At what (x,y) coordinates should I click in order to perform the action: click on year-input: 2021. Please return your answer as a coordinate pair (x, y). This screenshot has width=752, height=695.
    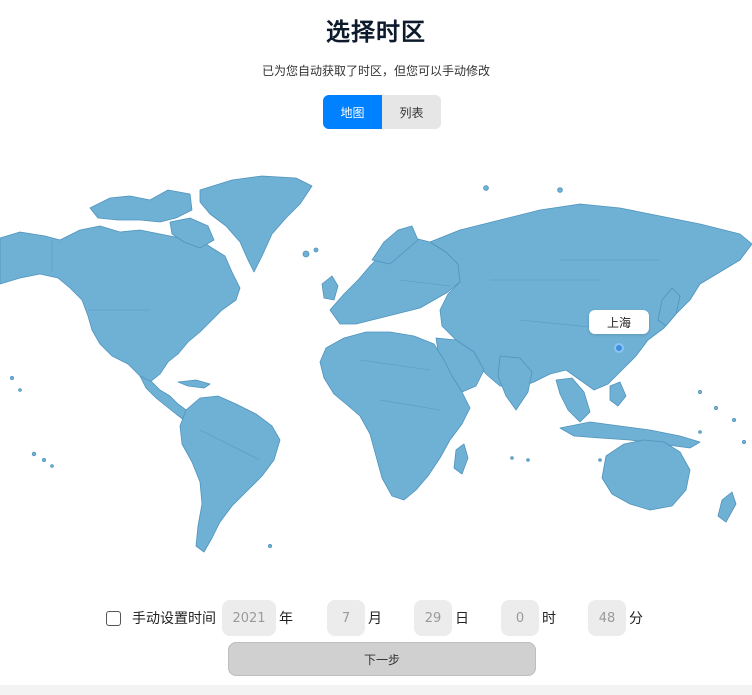
    Looking at the image, I should click on (249, 618).